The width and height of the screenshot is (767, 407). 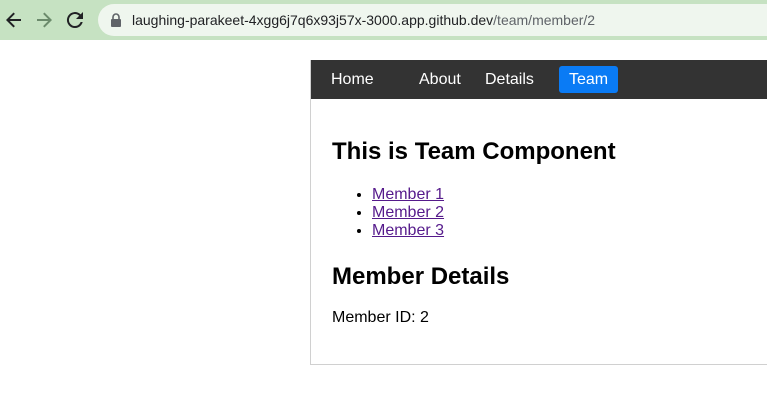 I want to click on back-arrow-icon, so click(x=14, y=20).